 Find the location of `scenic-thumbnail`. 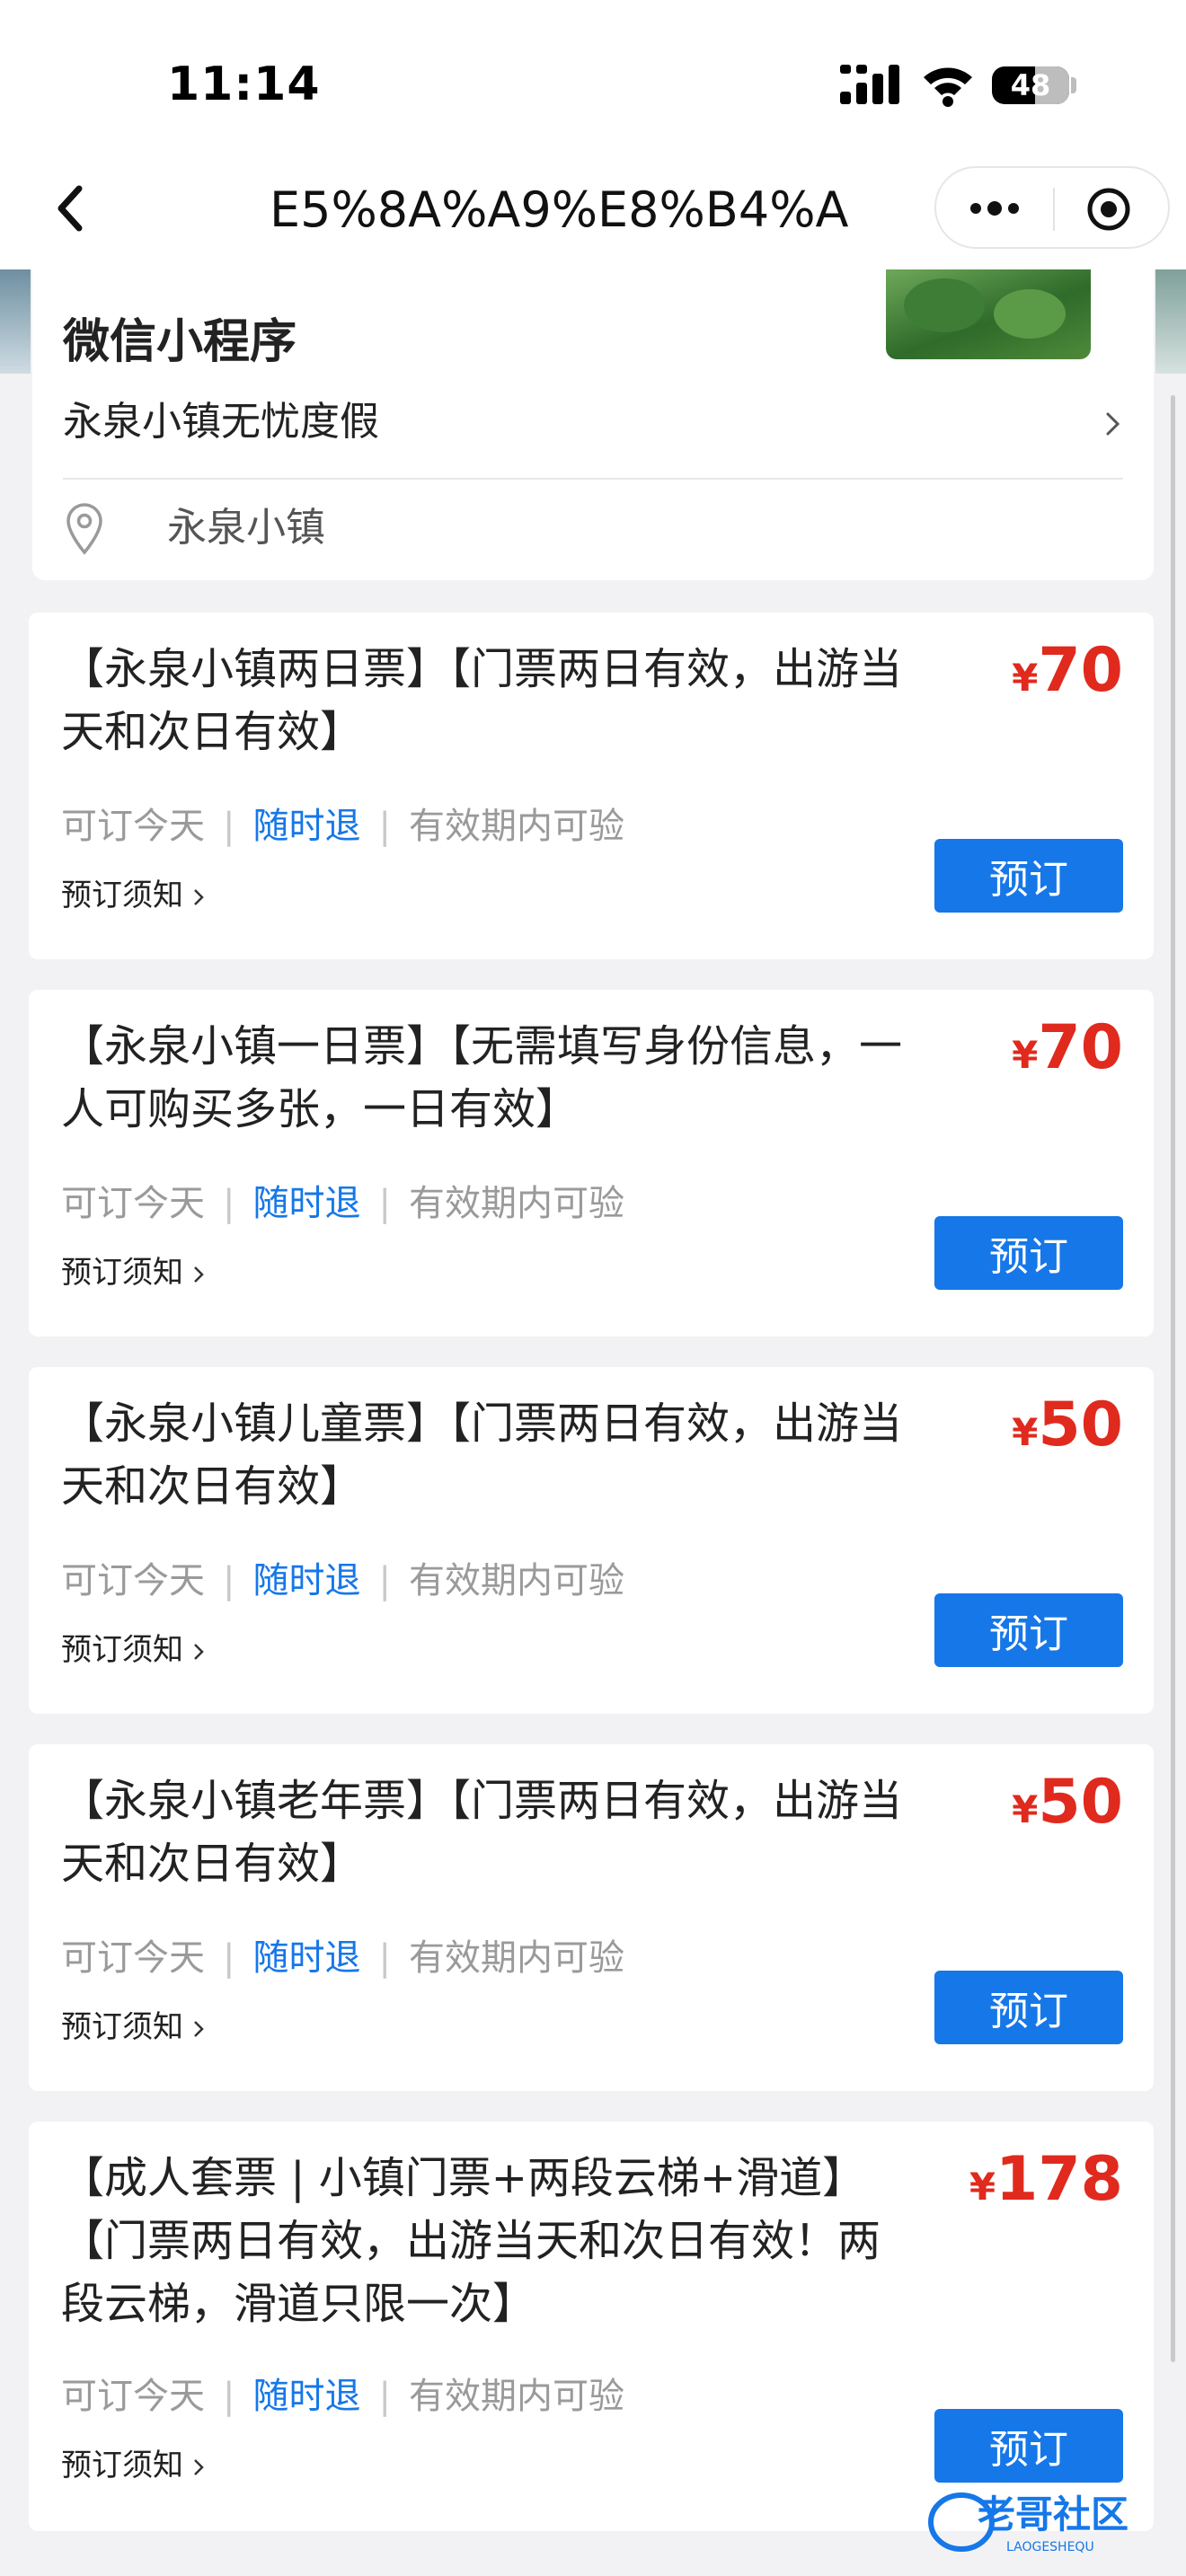

scenic-thumbnail is located at coordinates (988, 314).